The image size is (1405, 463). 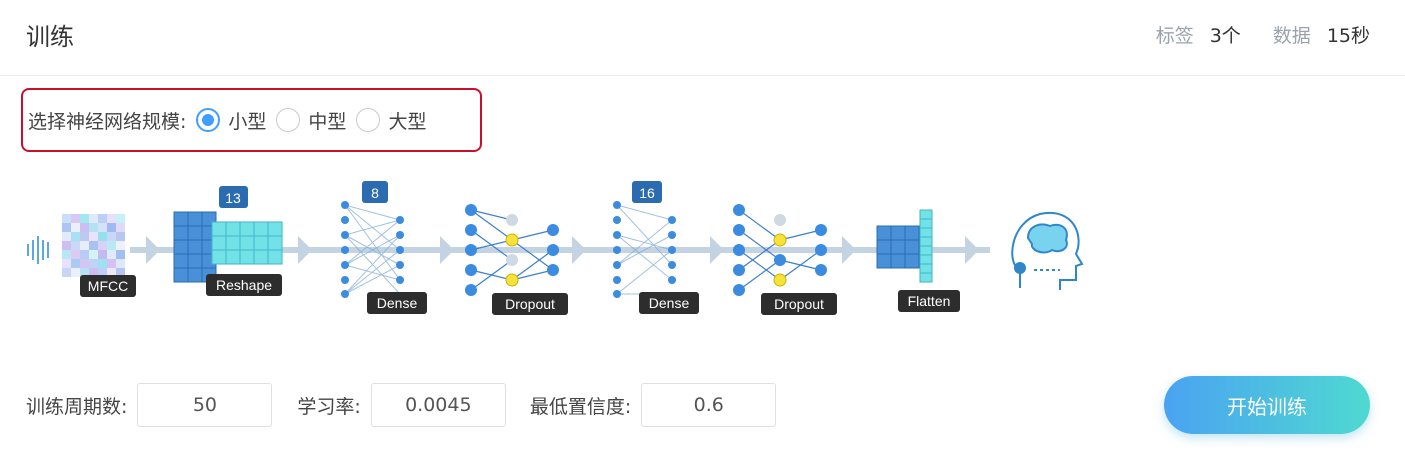 I want to click on learning-rate-label: 学习率:, so click(x=329, y=406).